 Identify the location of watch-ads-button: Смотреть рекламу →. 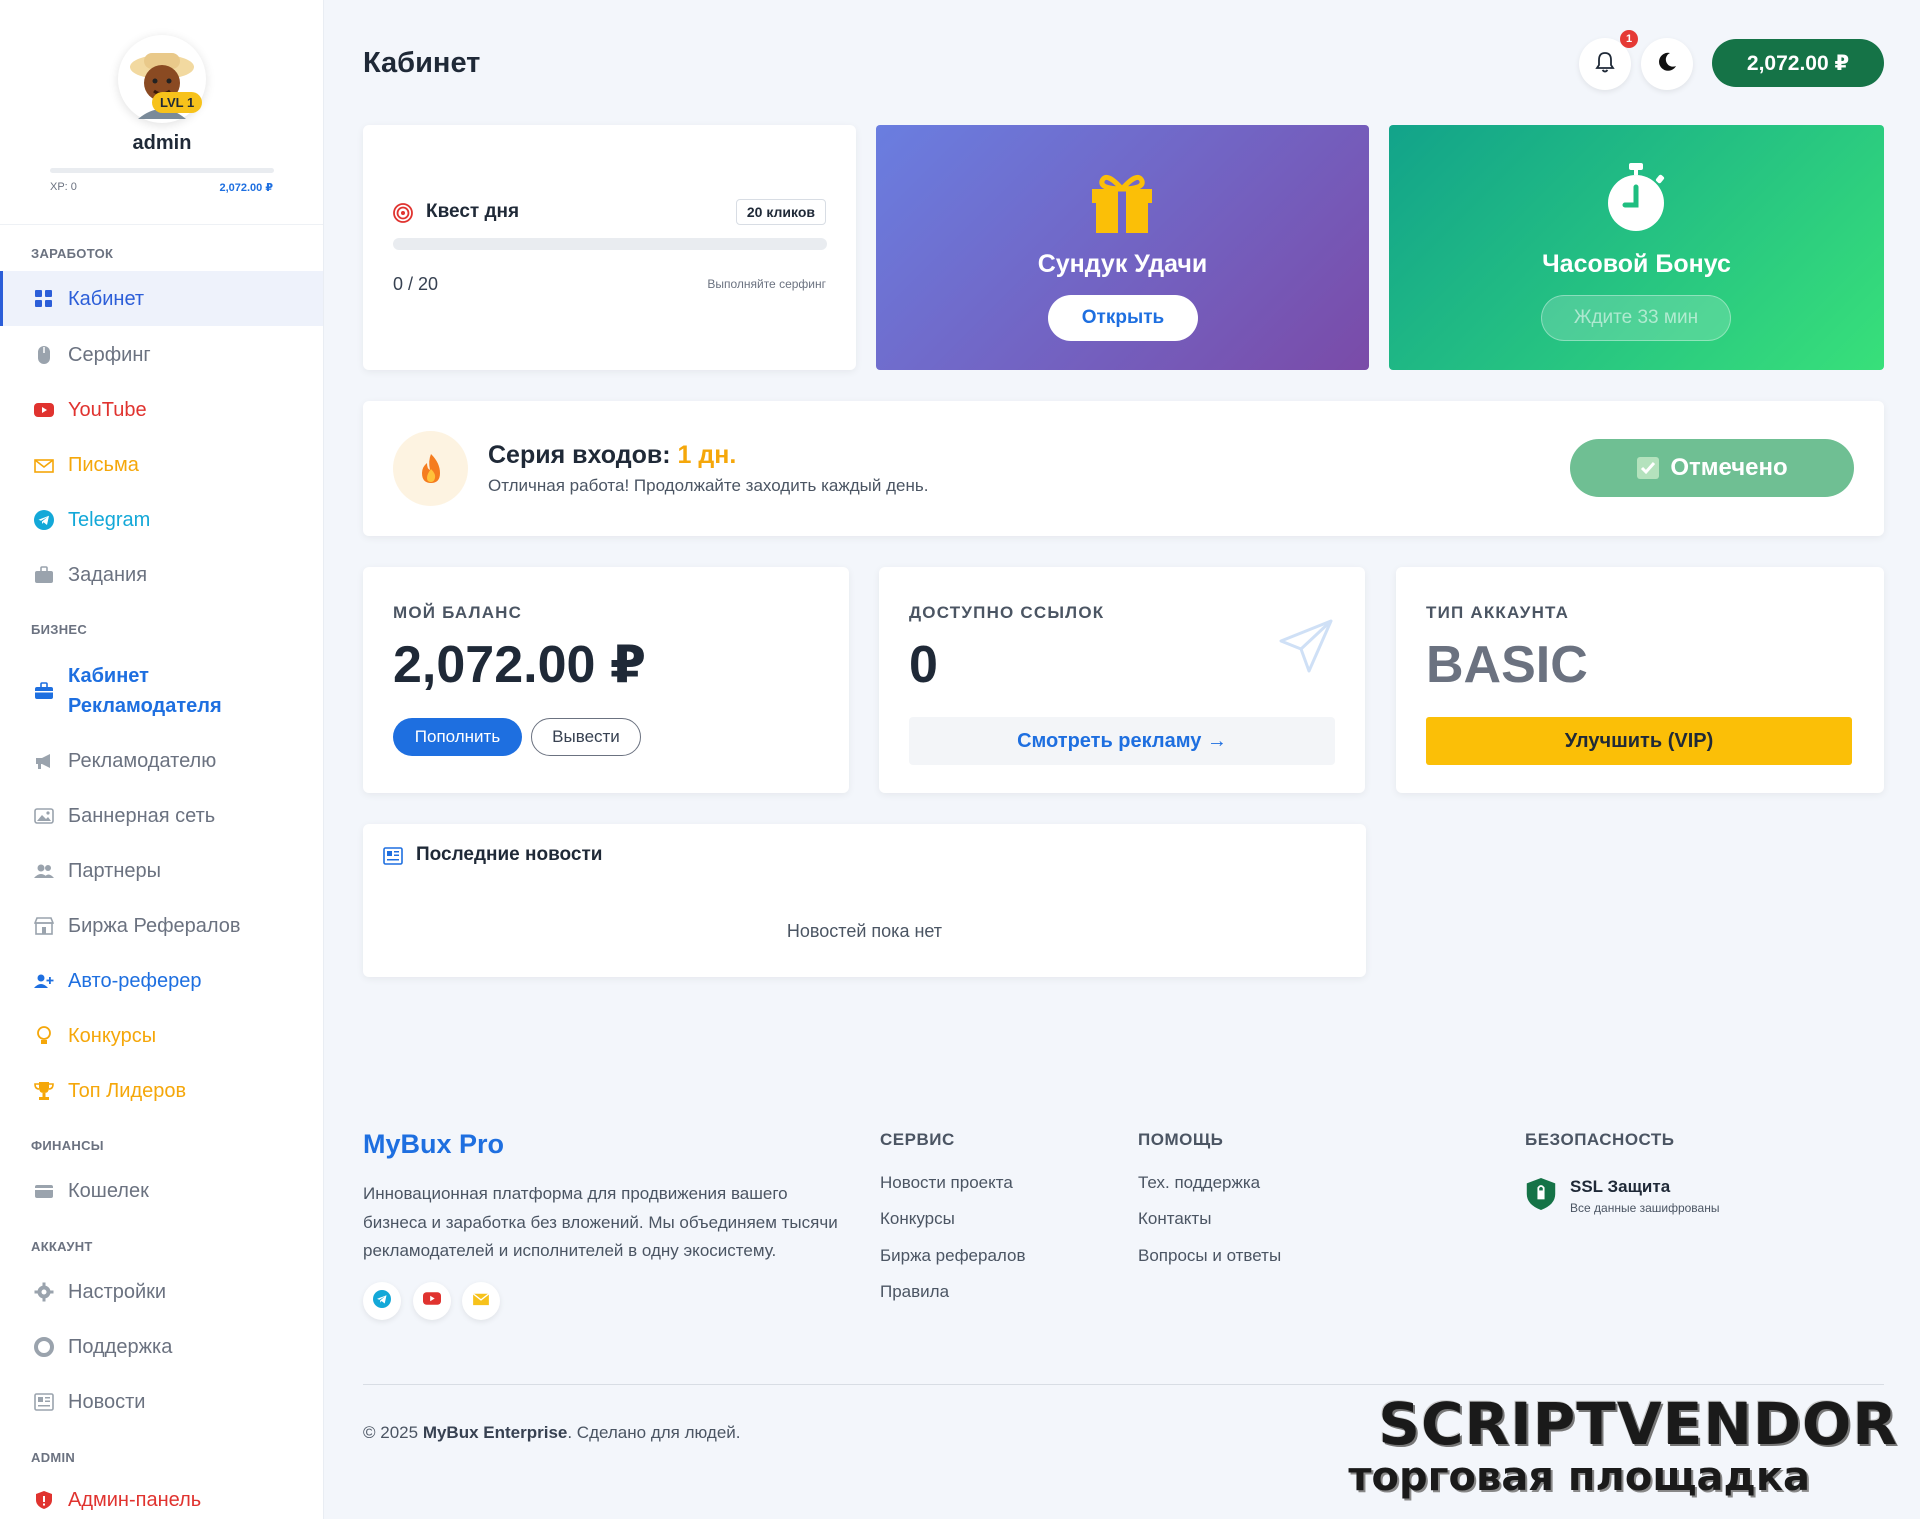
(1122, 741).